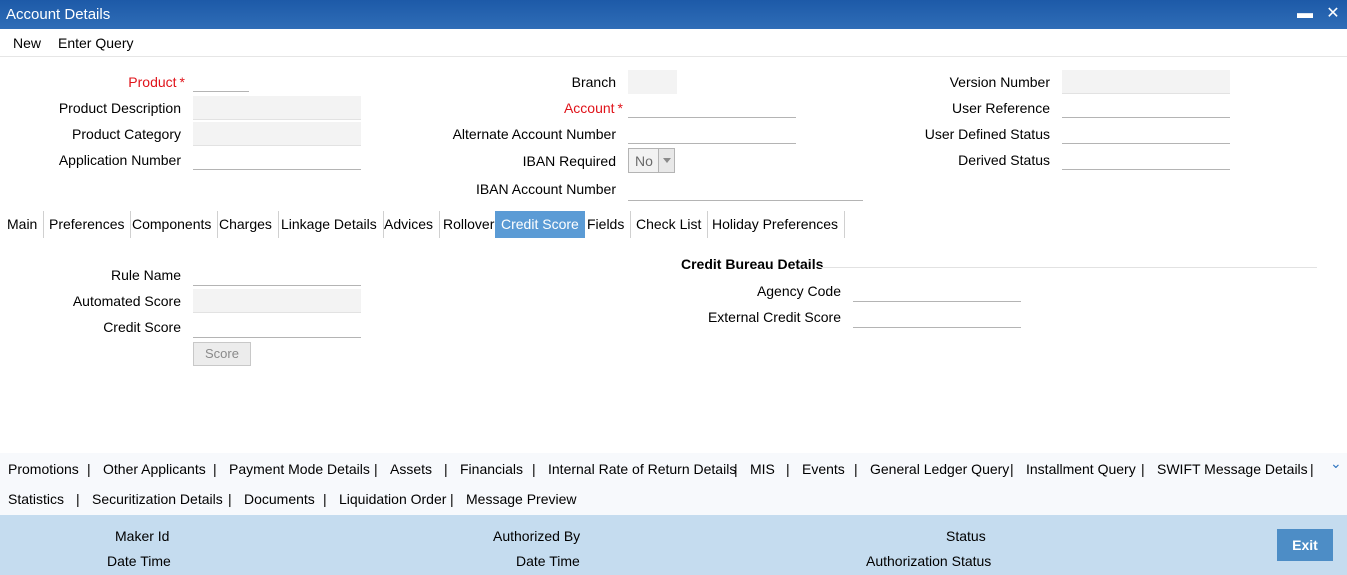 The width and height of the screenshot is (1347, 575). What do you see at coordinates (774, 317) in the screenshot?
I see `external-credit-score-label: External Credit Score` at bounding box center [774, 317].